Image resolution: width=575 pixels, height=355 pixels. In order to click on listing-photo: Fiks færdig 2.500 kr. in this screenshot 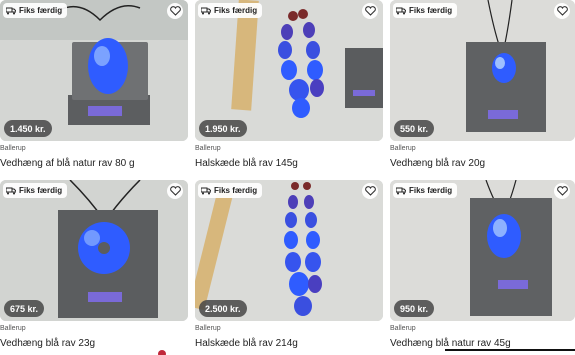, I will do `click(289, 250)`.